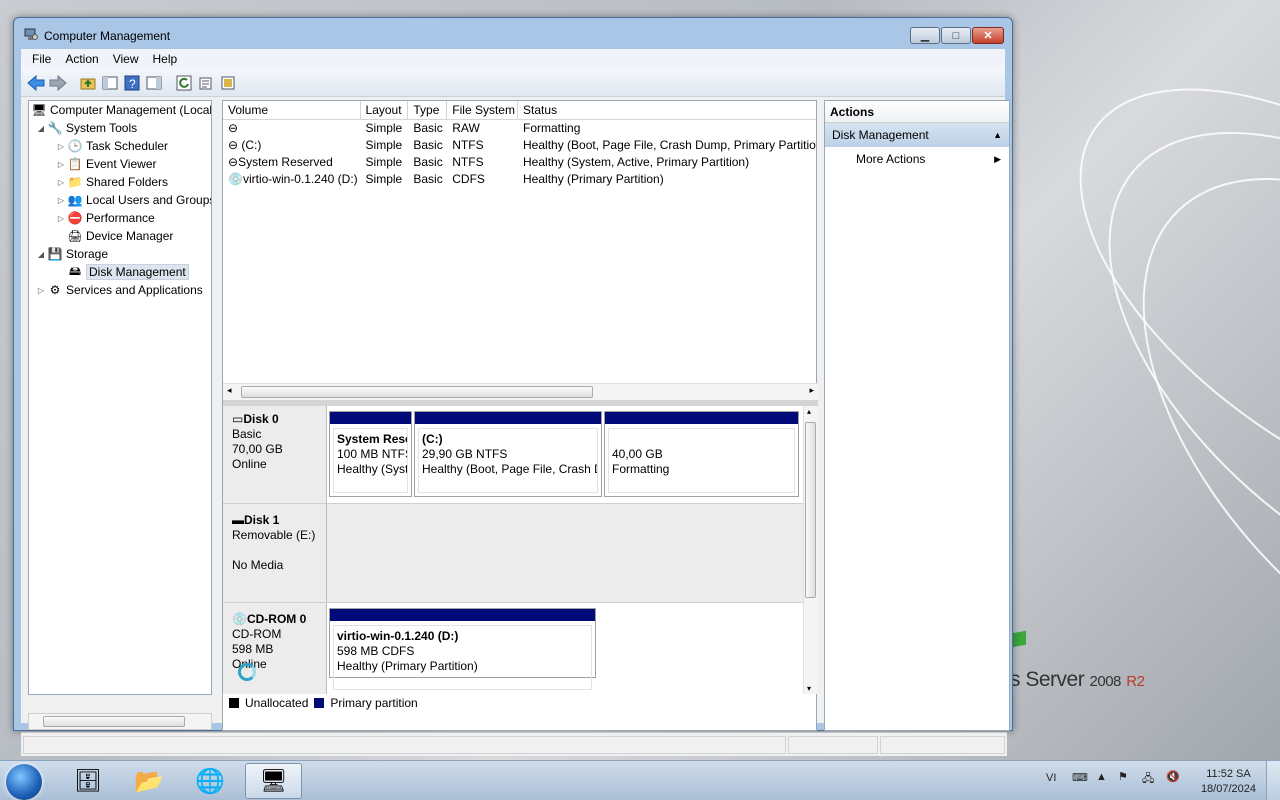  Describe the element at coordinates (169, 83) in the screenshot. I see `toolbar-separator` at that location.